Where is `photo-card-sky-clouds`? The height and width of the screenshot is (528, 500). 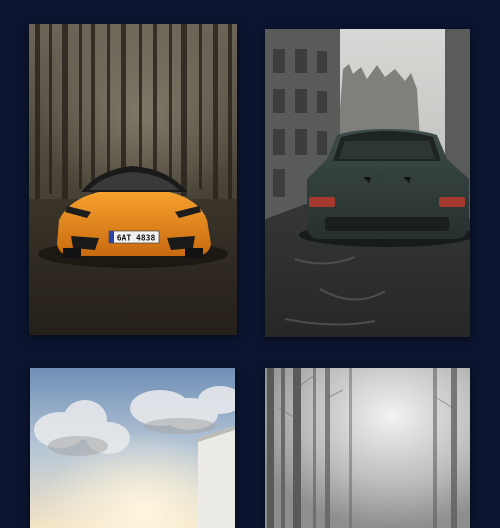 photo-card-sky-clouds is located at coordinates (132, 448).